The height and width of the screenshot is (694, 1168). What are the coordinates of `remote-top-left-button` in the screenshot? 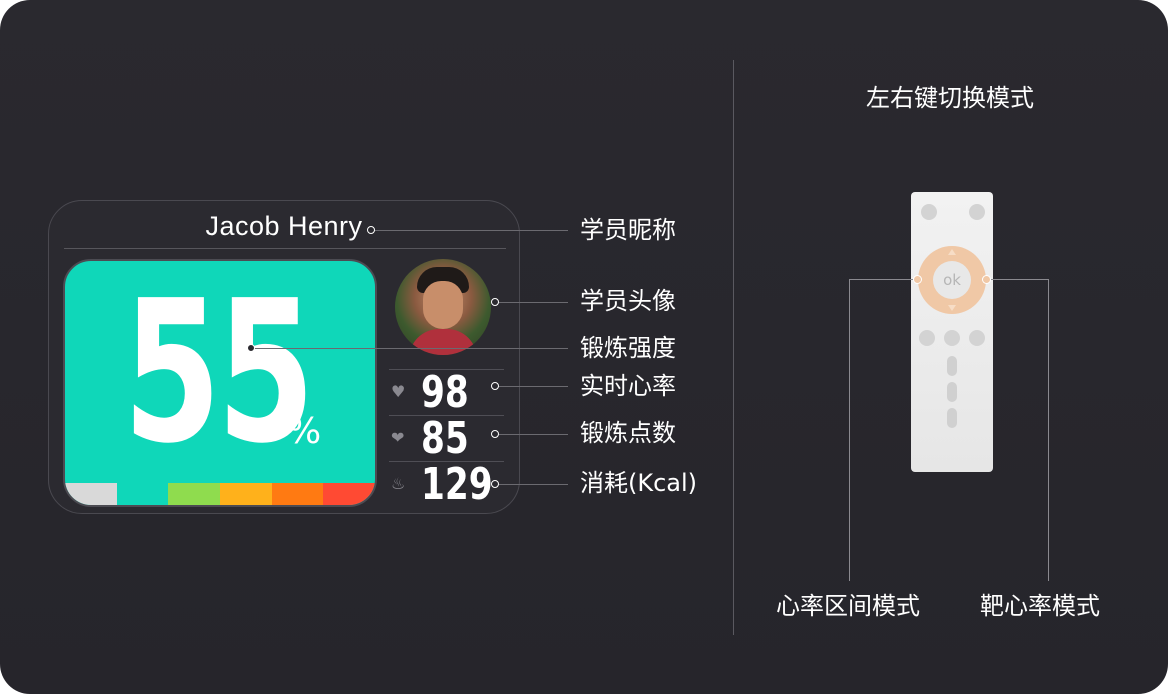 It's located at (929, 212).